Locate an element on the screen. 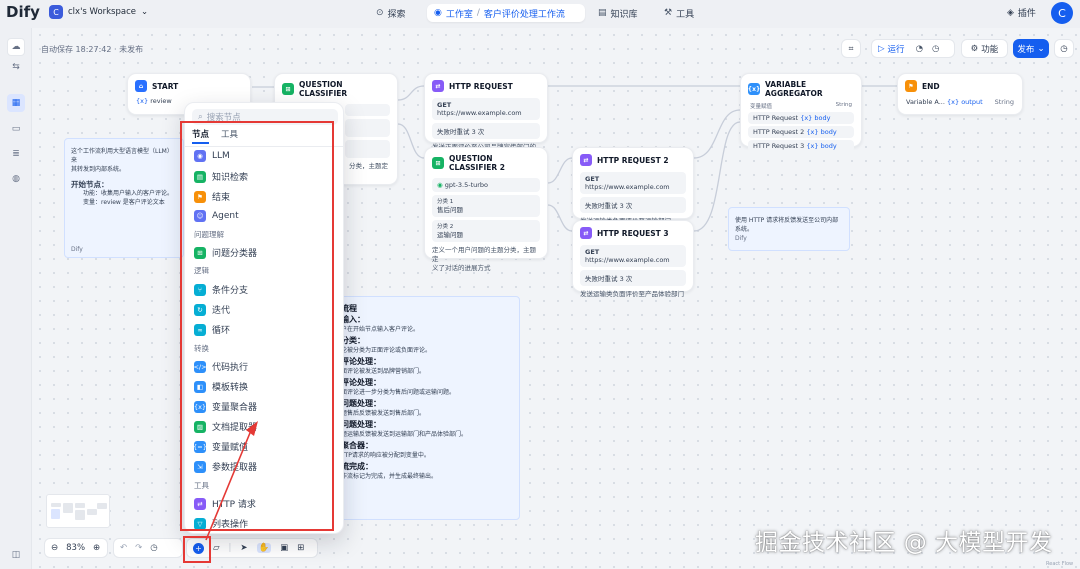 This screenshot has height=569, width=1080. nav-tools: ⚒ 工具 is located at coordinates (679, 13).